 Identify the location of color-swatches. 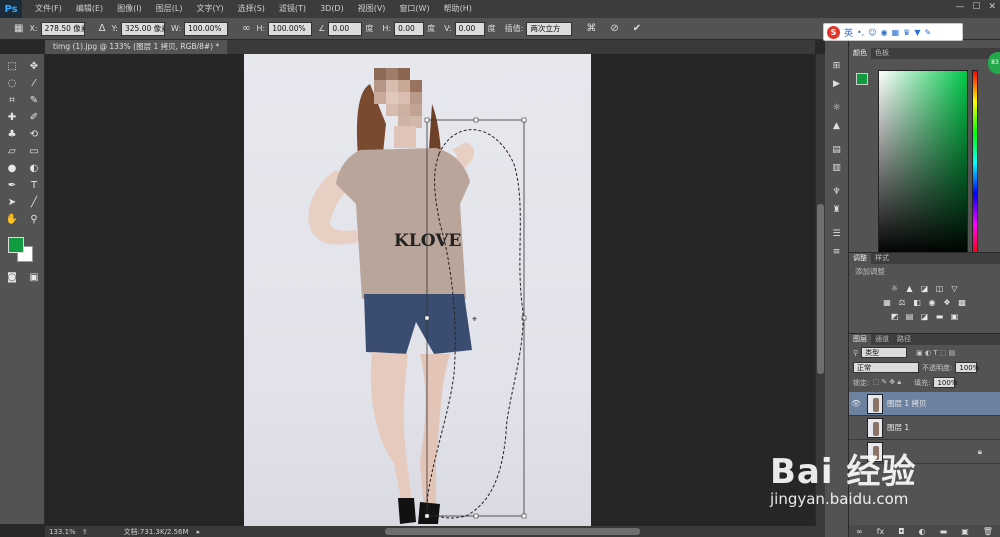
(25, 250).